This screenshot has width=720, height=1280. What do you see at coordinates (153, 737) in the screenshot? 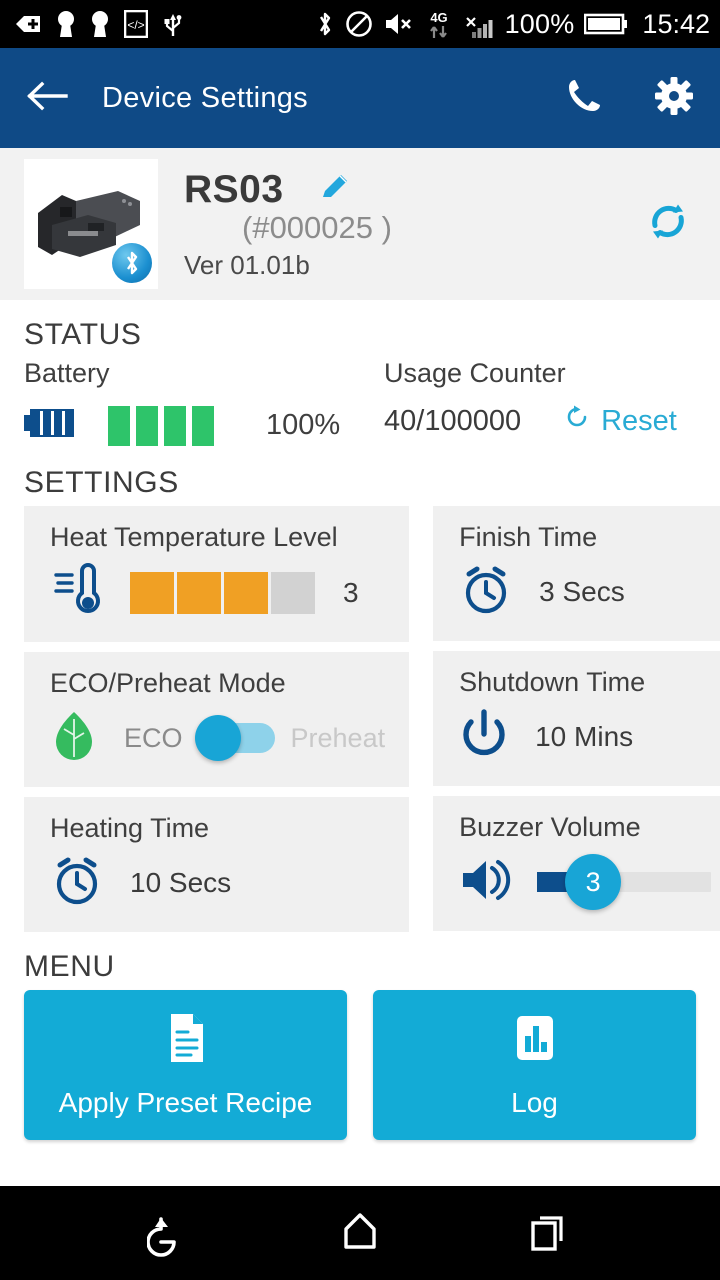
I see `eco-option-label: ECO` at bounding box center [153, 737].